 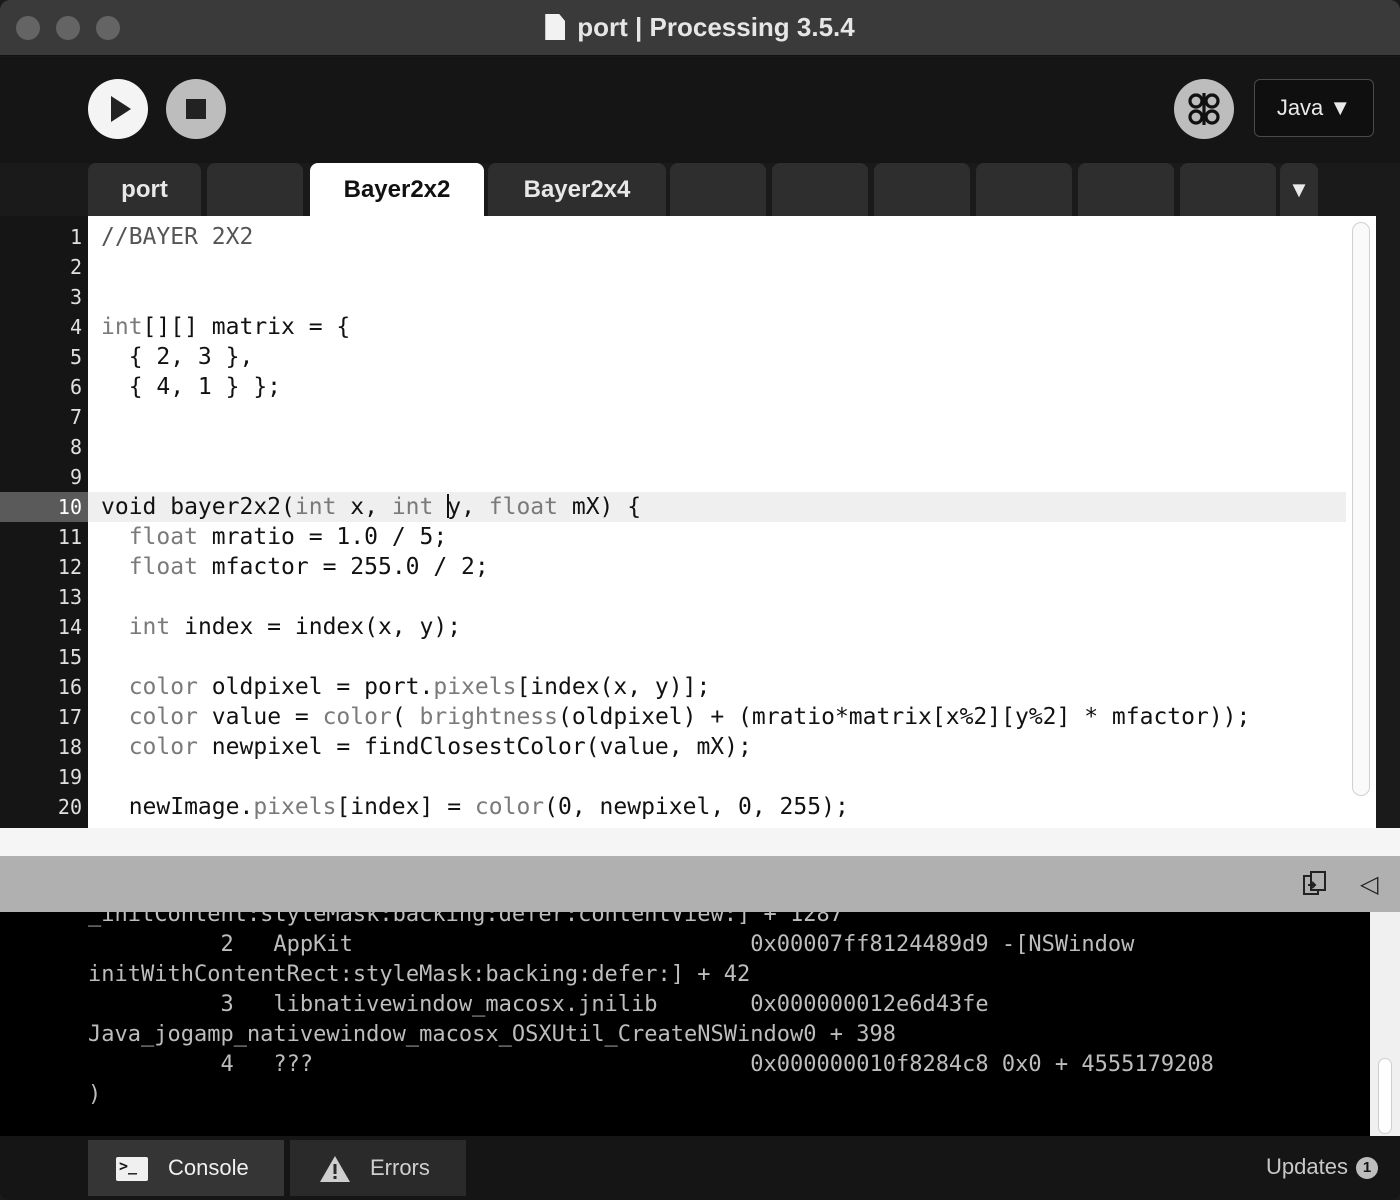 What do you see at coordinates (75, 237) in the screenshot?
I see `line-number: 1` at bounding box center [75, 237].